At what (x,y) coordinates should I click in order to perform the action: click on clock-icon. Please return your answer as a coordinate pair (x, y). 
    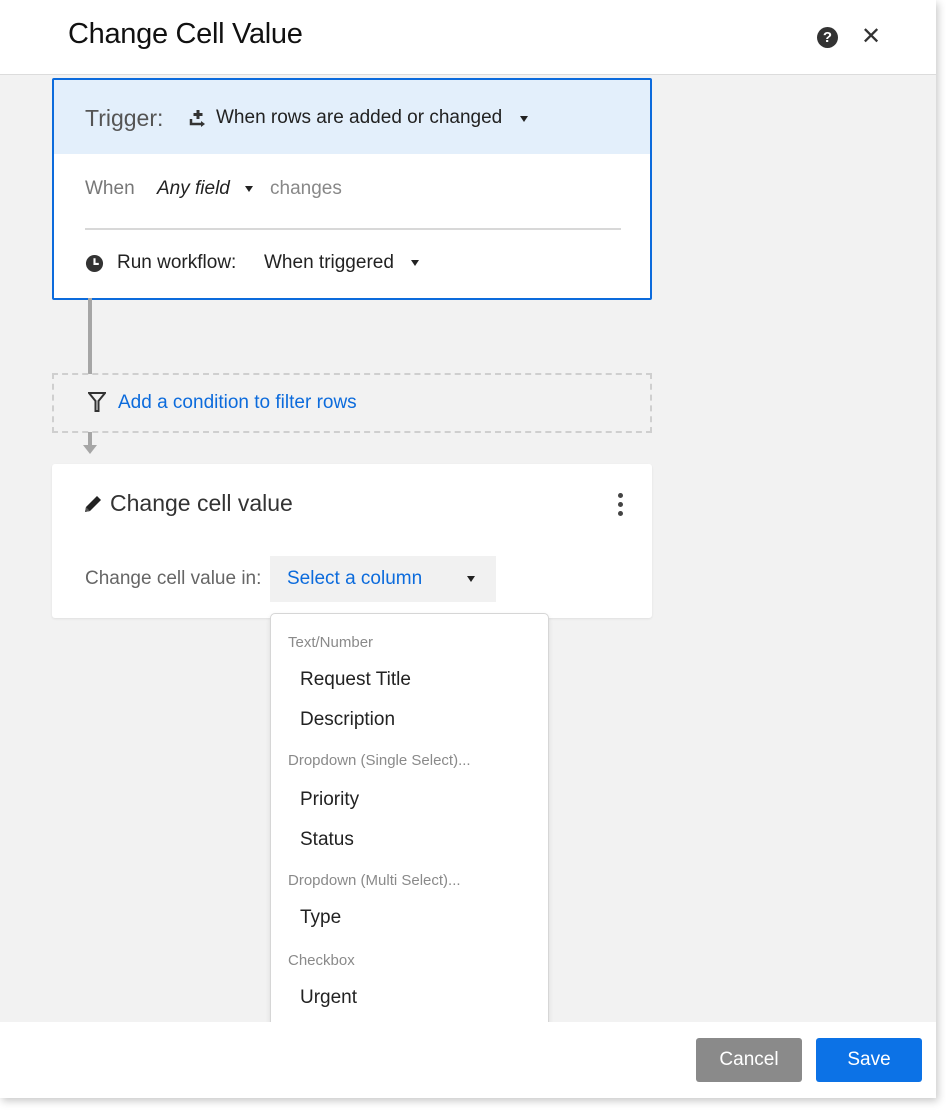
    Looking at the image, I should click on (94, 263).